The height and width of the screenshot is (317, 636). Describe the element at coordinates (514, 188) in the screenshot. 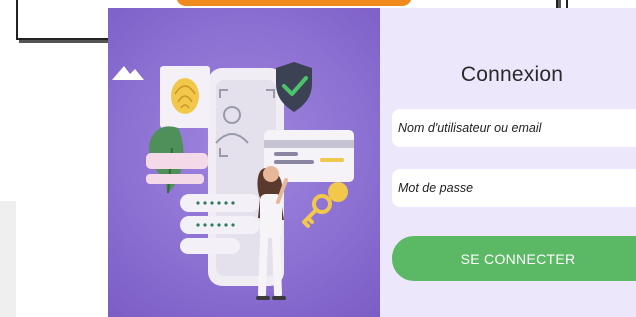

I see `password-input` at that location.